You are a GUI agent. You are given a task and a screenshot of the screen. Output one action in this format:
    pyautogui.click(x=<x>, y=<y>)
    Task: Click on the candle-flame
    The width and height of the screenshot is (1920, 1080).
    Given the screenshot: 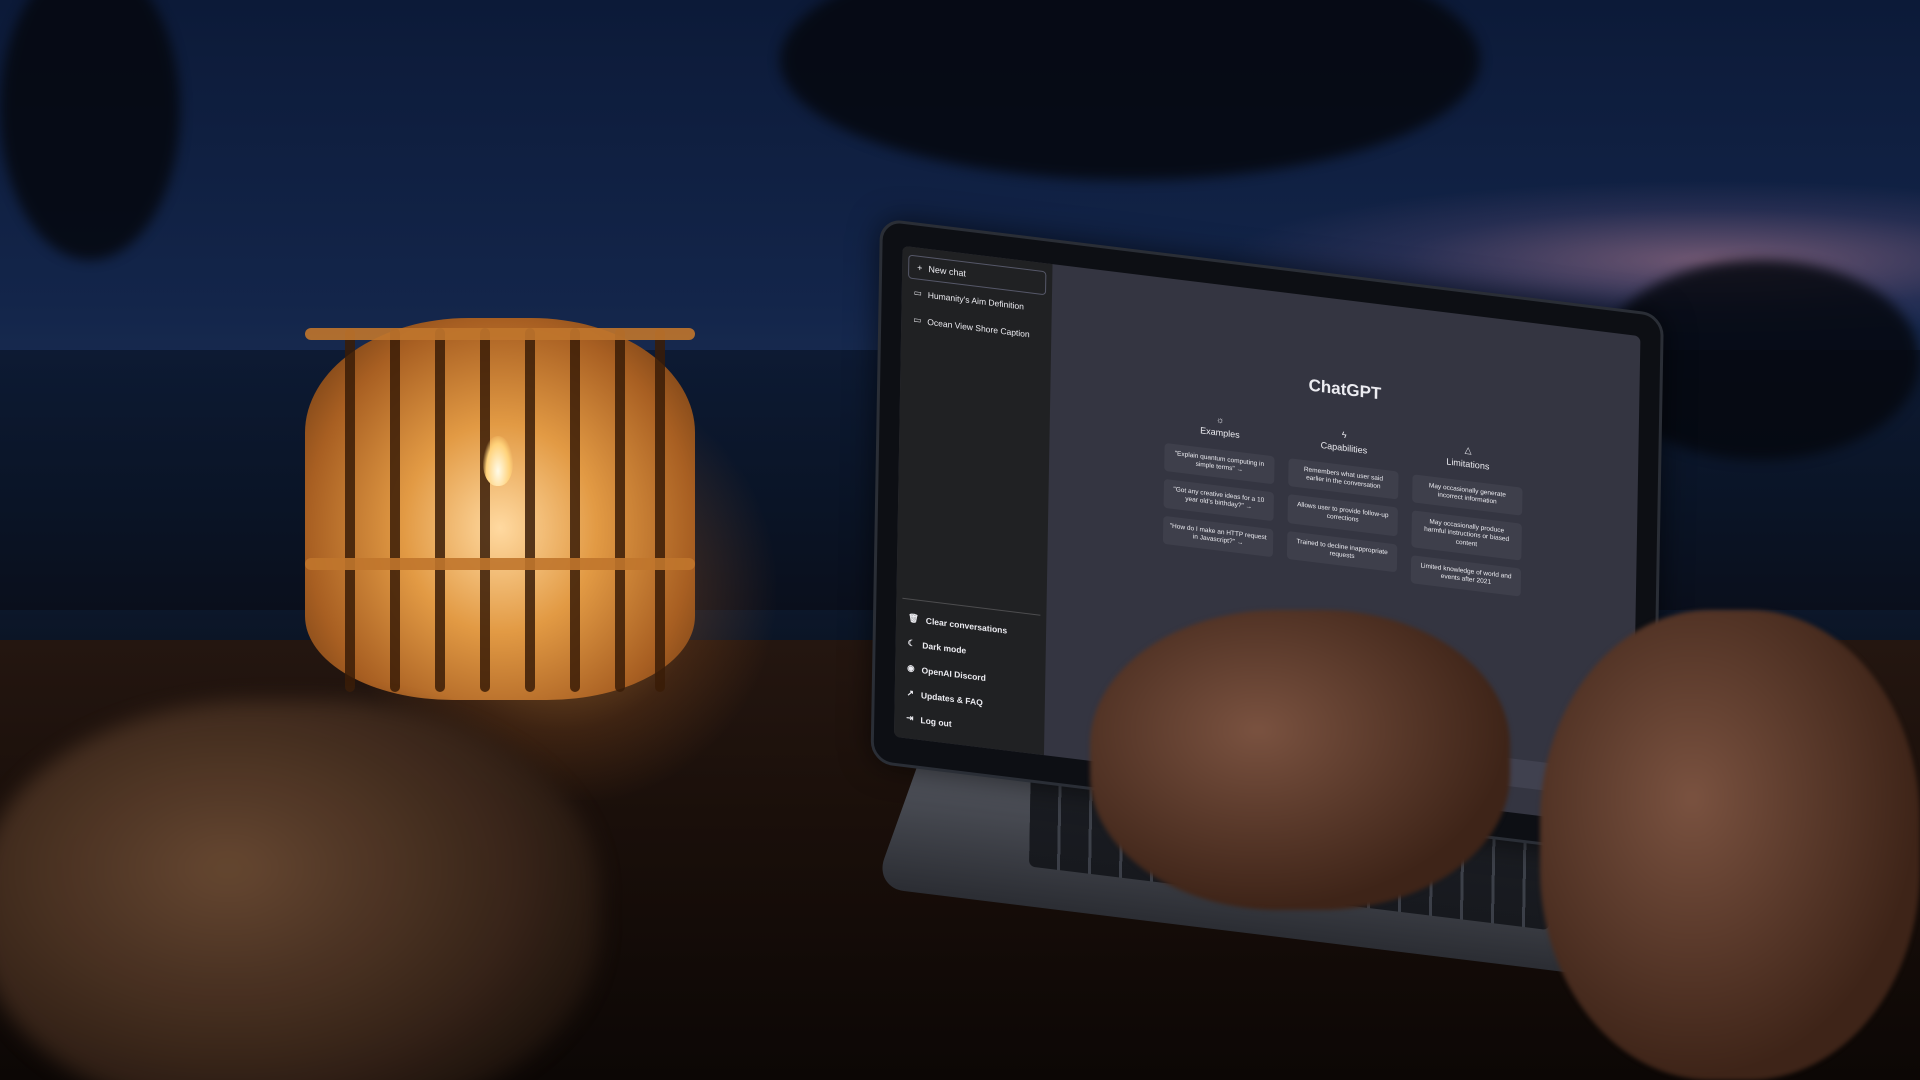 What is the action you would take?
    pyautogui.click(x=498, y=461)
    